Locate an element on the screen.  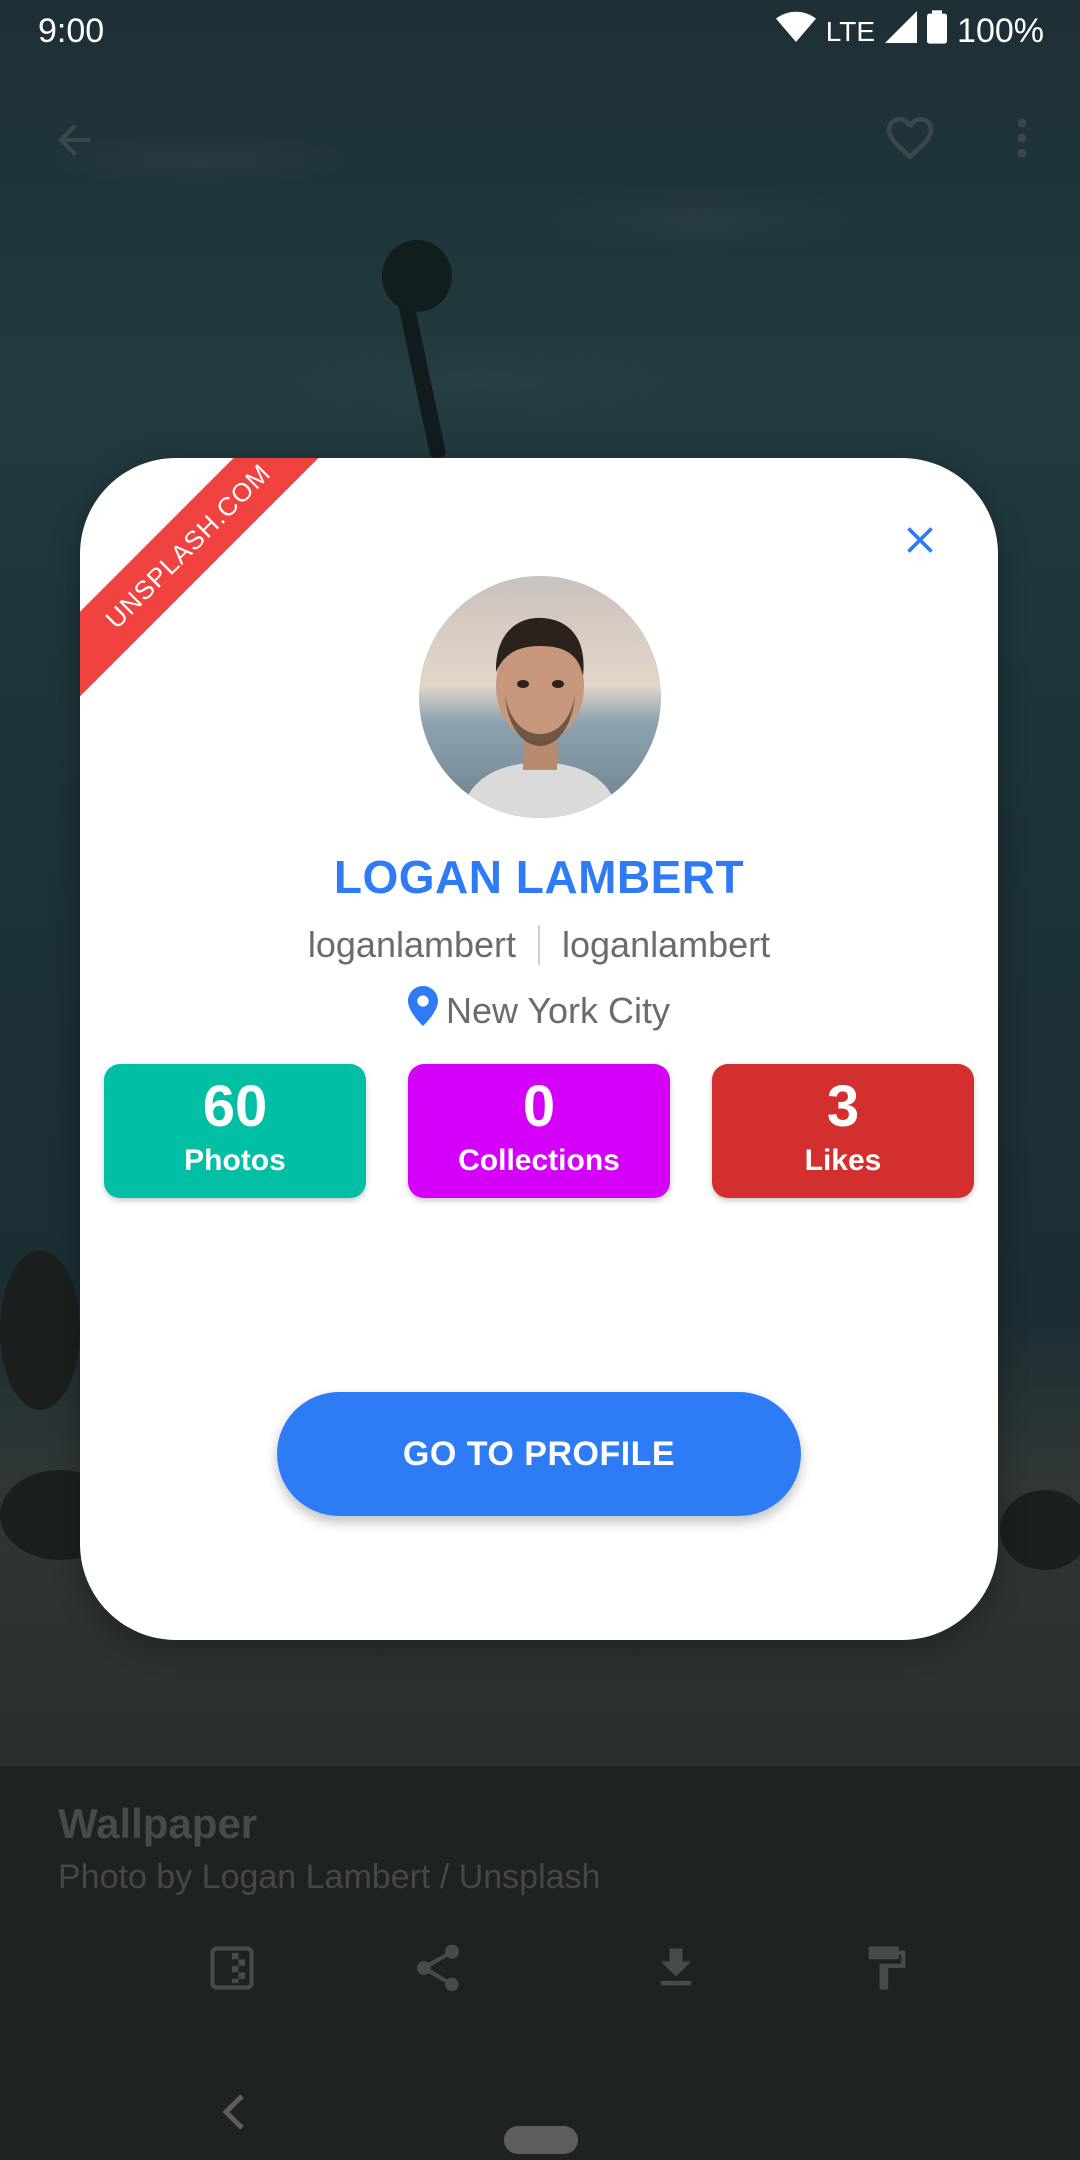
location-text: New York City is located at coordinates (558, 1010).